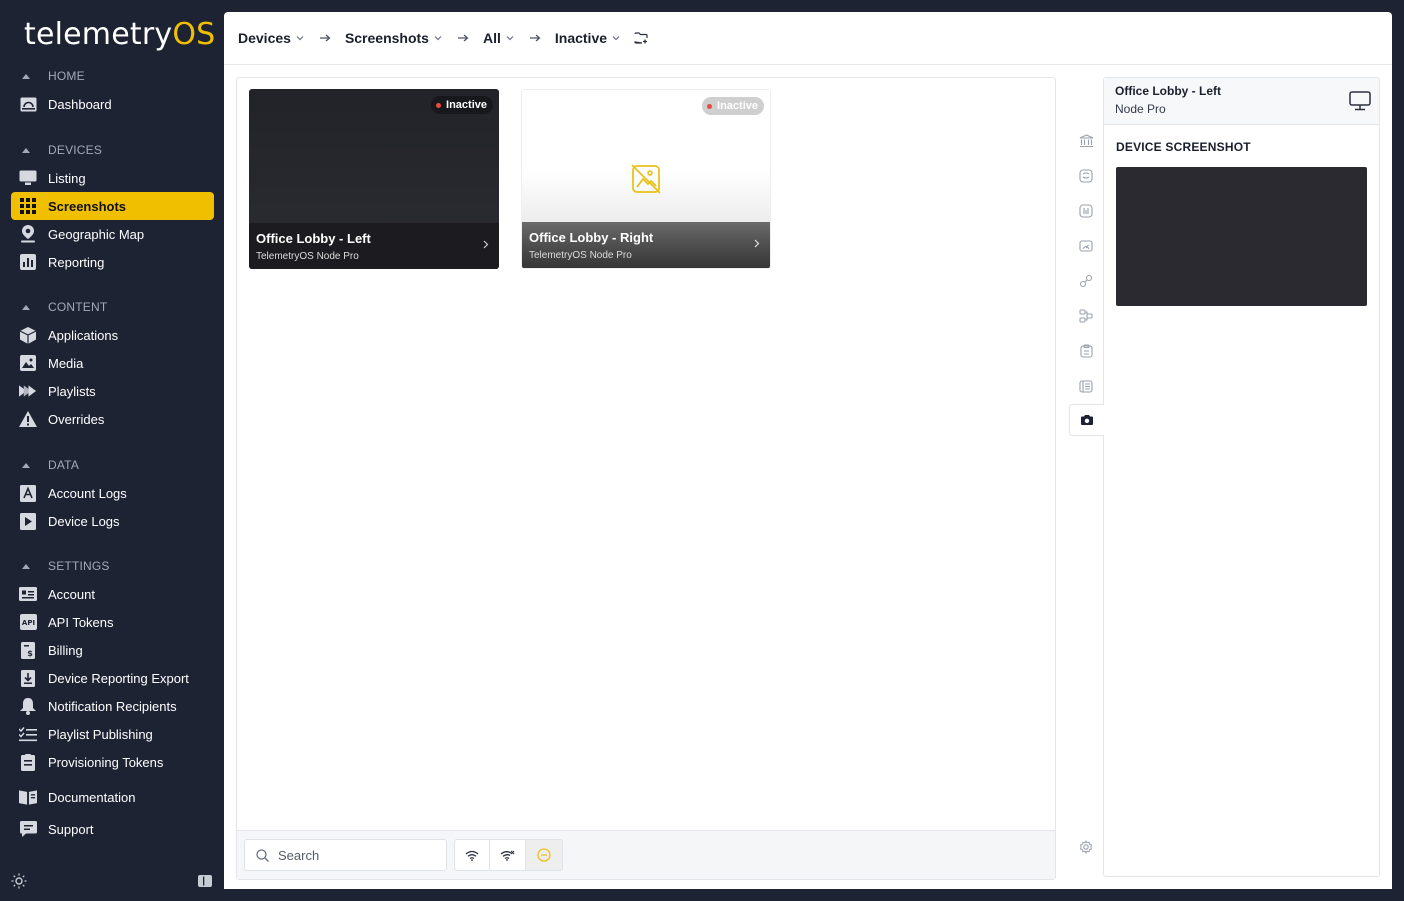 This screenshot has height=901, width=1404. I want to click on grid-icon, so click(28, 206).